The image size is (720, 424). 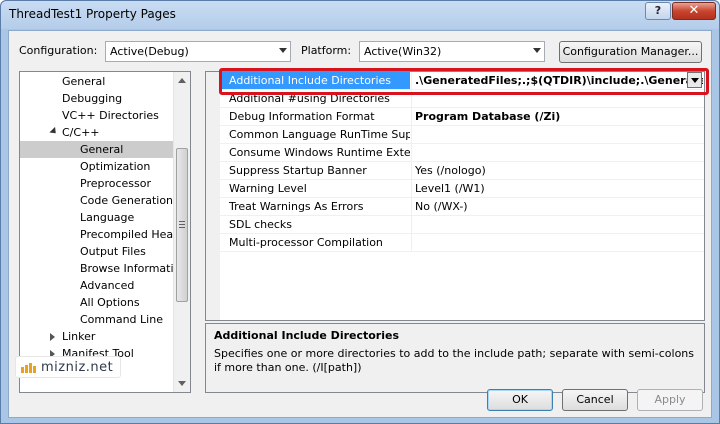 I want to click on property-value: Program Database (/Zi), so click(x=557, y=116).